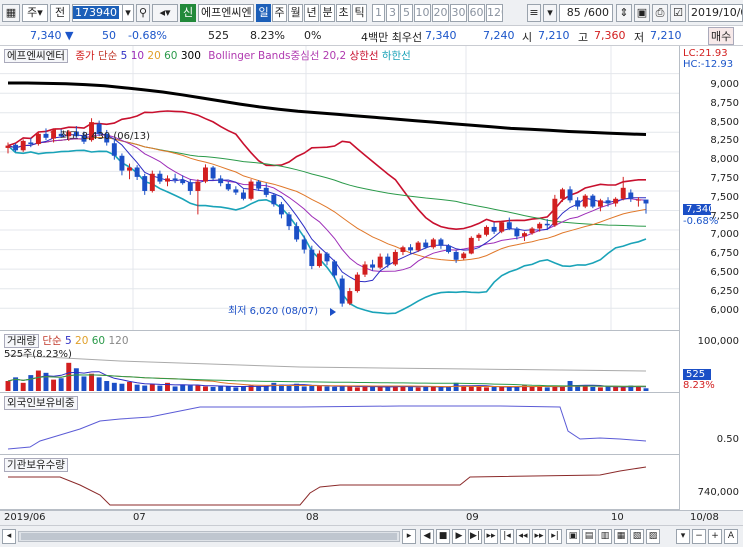 This screenshot has width=743, height=547. I want to click on interval-0: 1, so click(378, 13).